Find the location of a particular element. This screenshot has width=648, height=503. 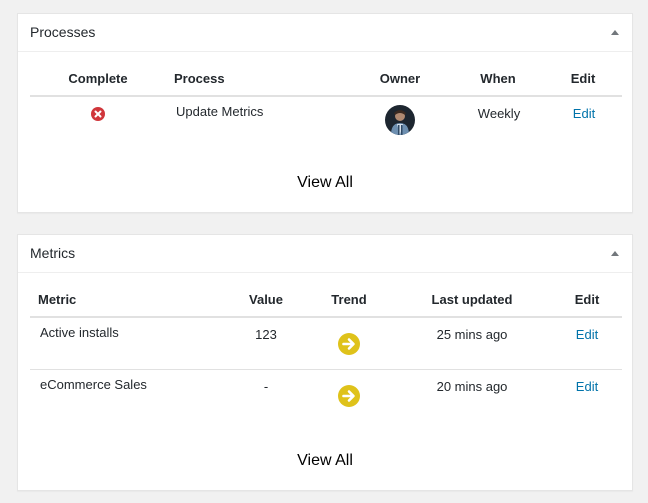

metric-name: eCommerce Sales is located at coordinates (93, 384).